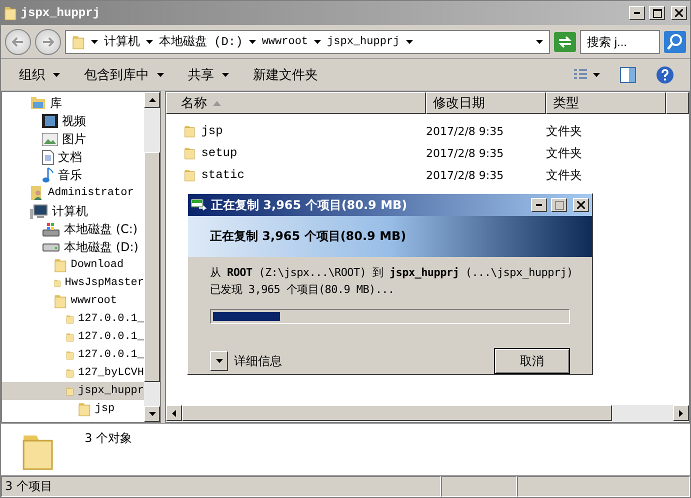 The height and width of the screenshot is (498, 691). I want to click on forward-button, so click(48, 41).